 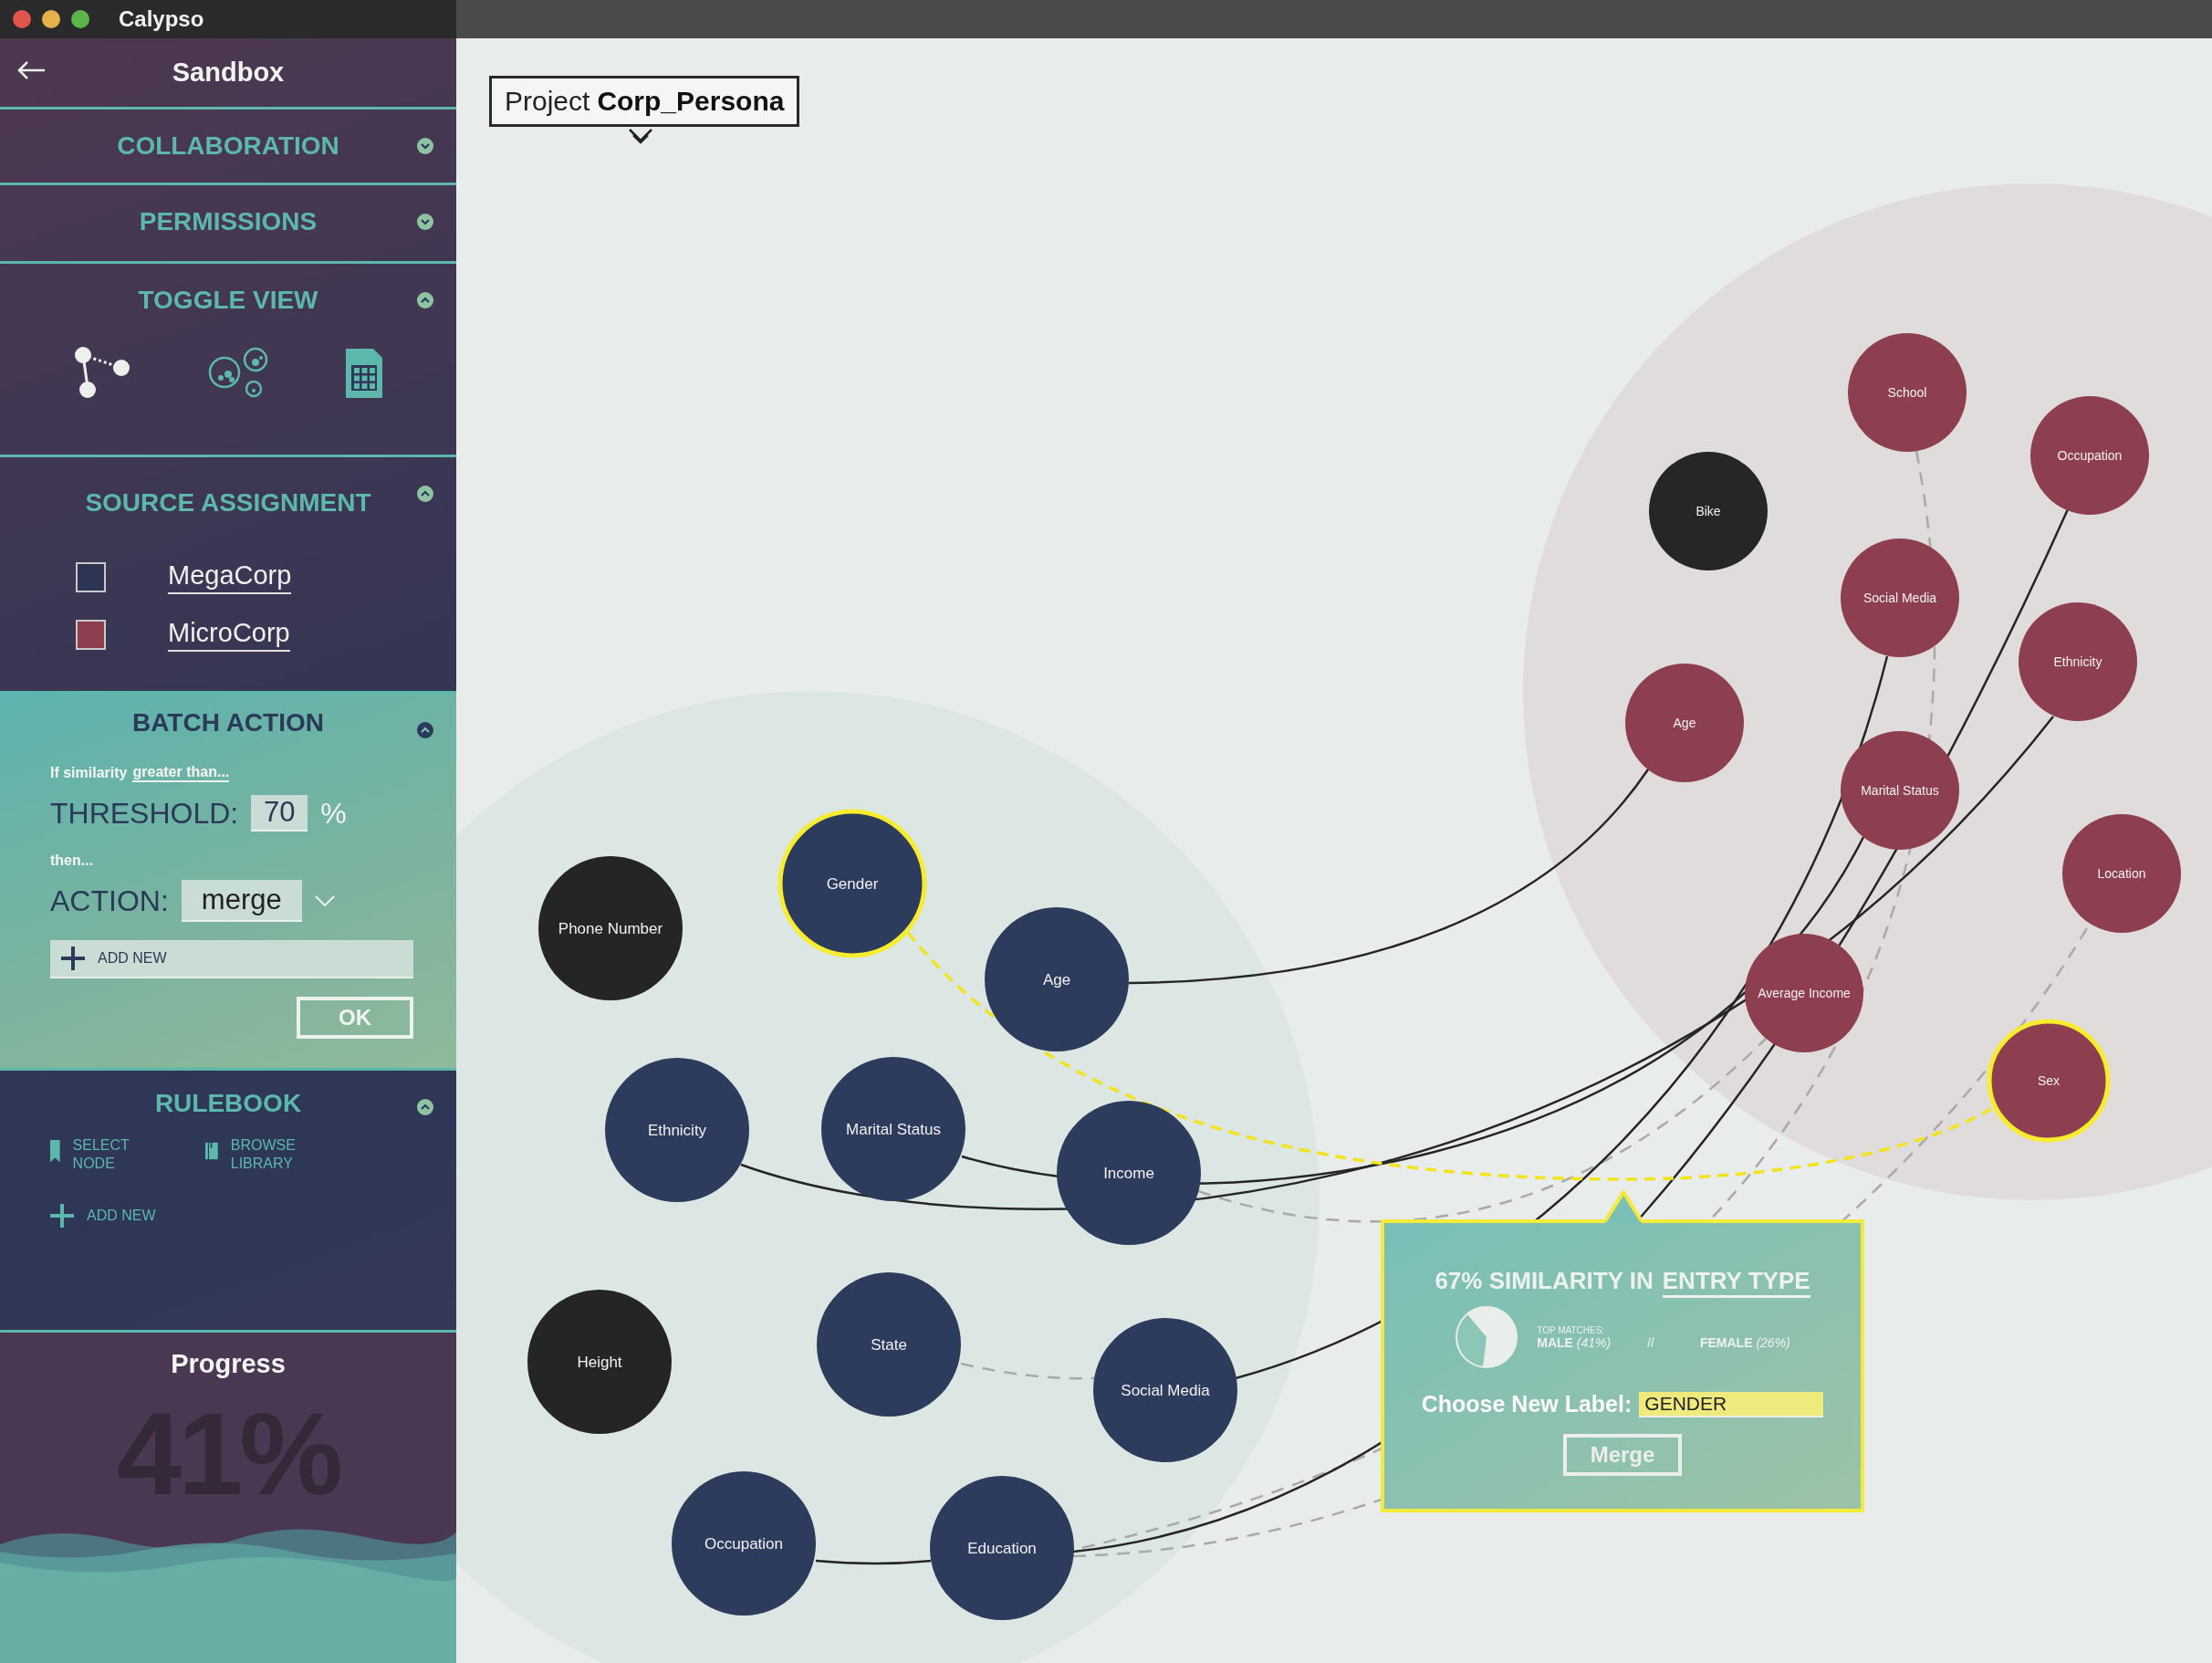 What do you see at coordinates (80, 19) in the screenshot?
I see `maximize-button` at bounding box center [80, 19].